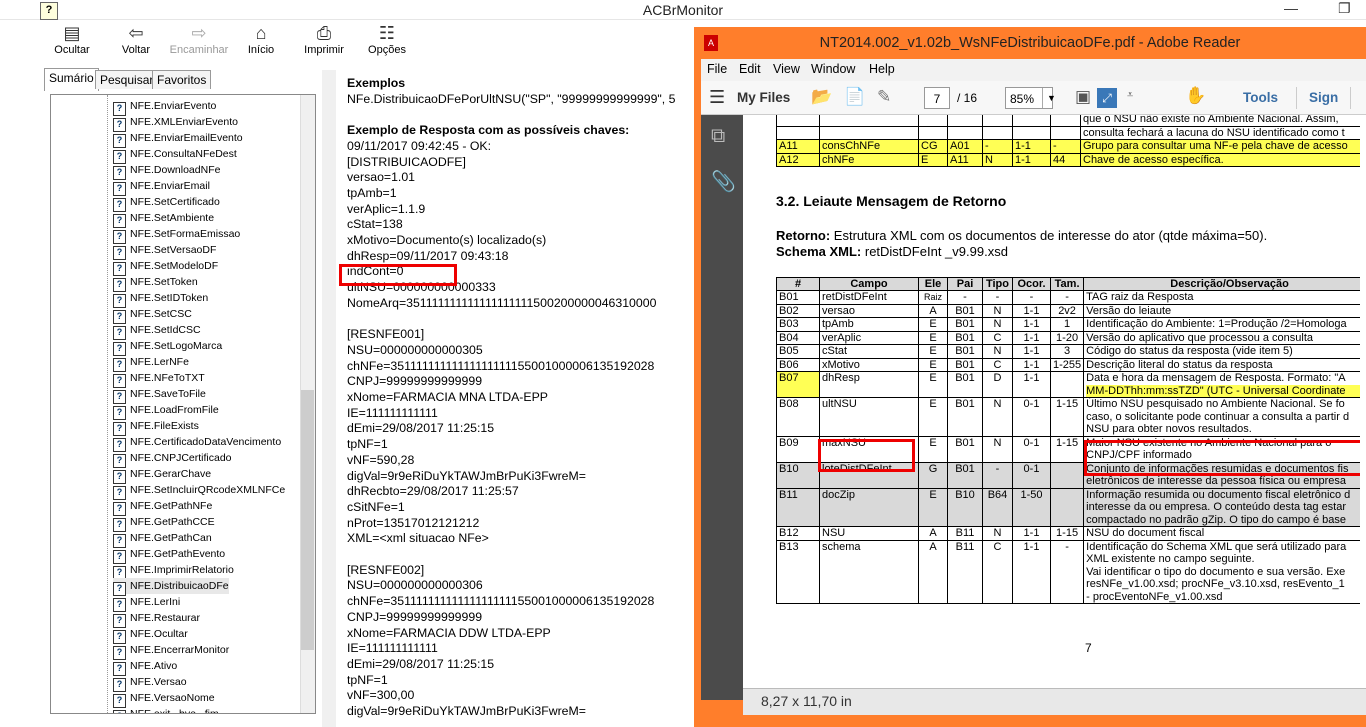 The width and height of the screenshot is (1366, 727). Describe the element at coordinates (164, 523) in the screenshot. I see `tree-item: ? NFE.GetPathCCE` at that location.